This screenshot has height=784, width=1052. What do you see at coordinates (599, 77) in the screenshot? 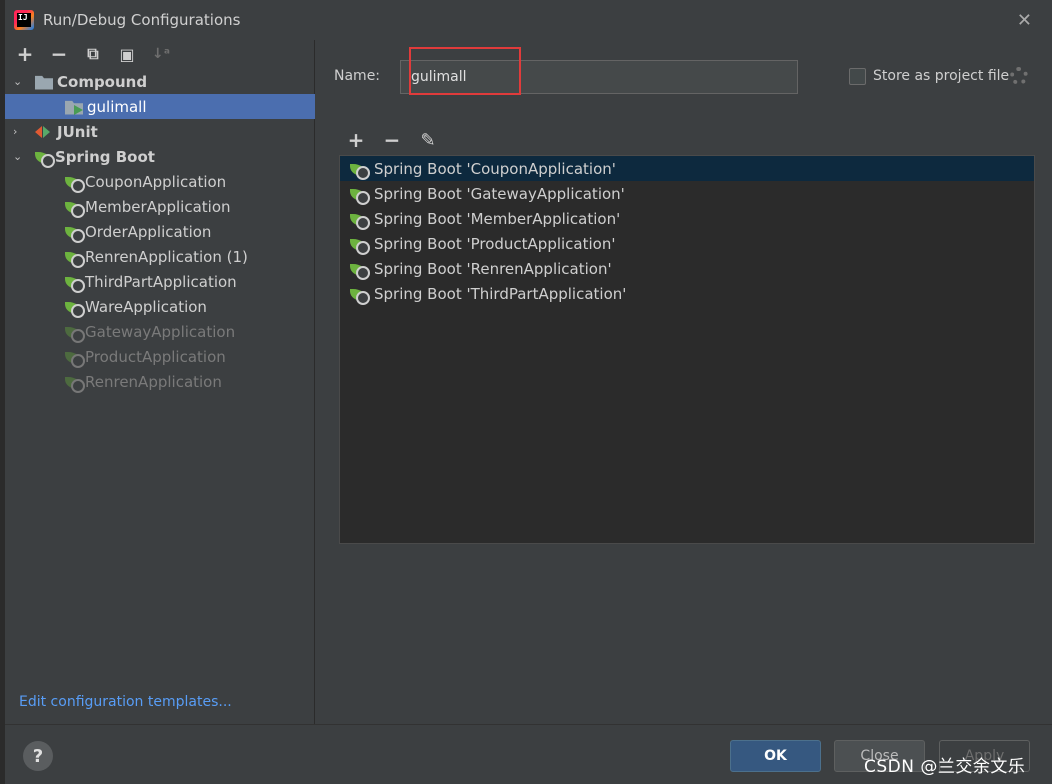
I see `name-input: gulimall` at bounding box center [599, 77].